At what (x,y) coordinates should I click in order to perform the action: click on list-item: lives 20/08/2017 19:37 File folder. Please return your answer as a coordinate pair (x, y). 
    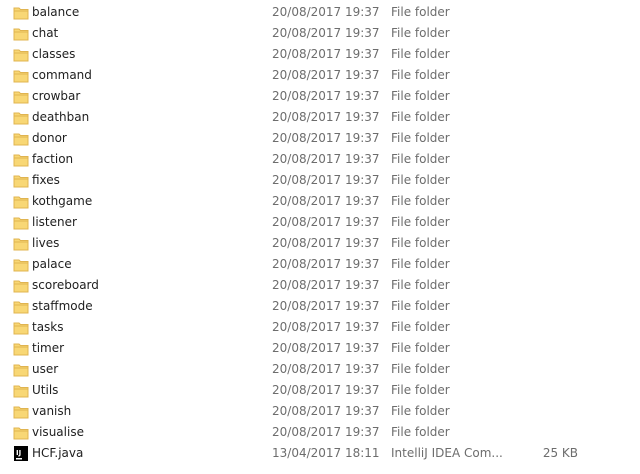
    Looking at the image, I should click on (320, 243).